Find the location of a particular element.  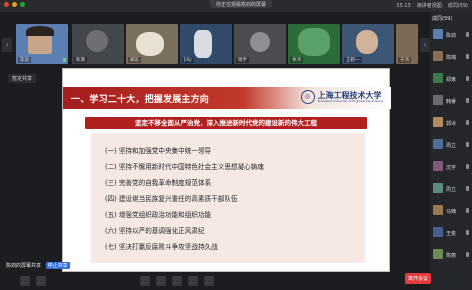

share-status: 陈劲的屏幕共享 停止共享 is located at coordinates (38, 265).